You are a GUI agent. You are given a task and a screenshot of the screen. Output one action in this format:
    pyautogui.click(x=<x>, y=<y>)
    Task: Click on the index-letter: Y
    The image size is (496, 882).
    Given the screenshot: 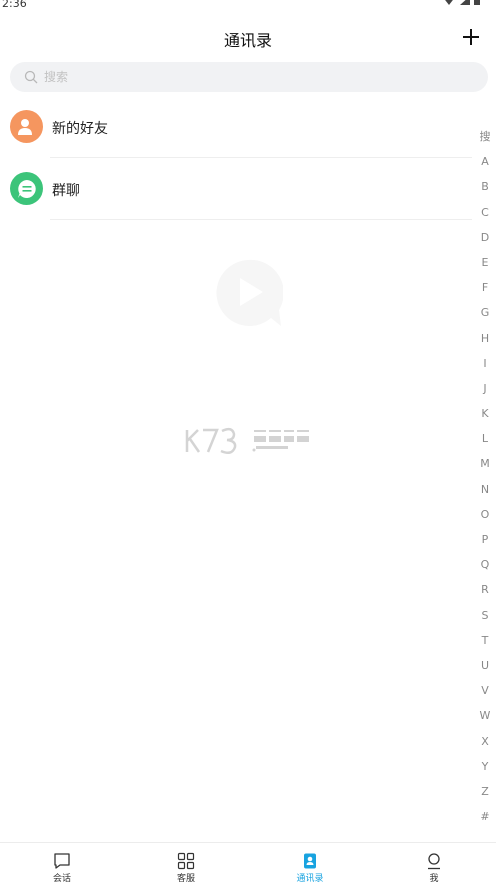 What is the action you would take?
    pyautogui.click(x=485, y=766)
    